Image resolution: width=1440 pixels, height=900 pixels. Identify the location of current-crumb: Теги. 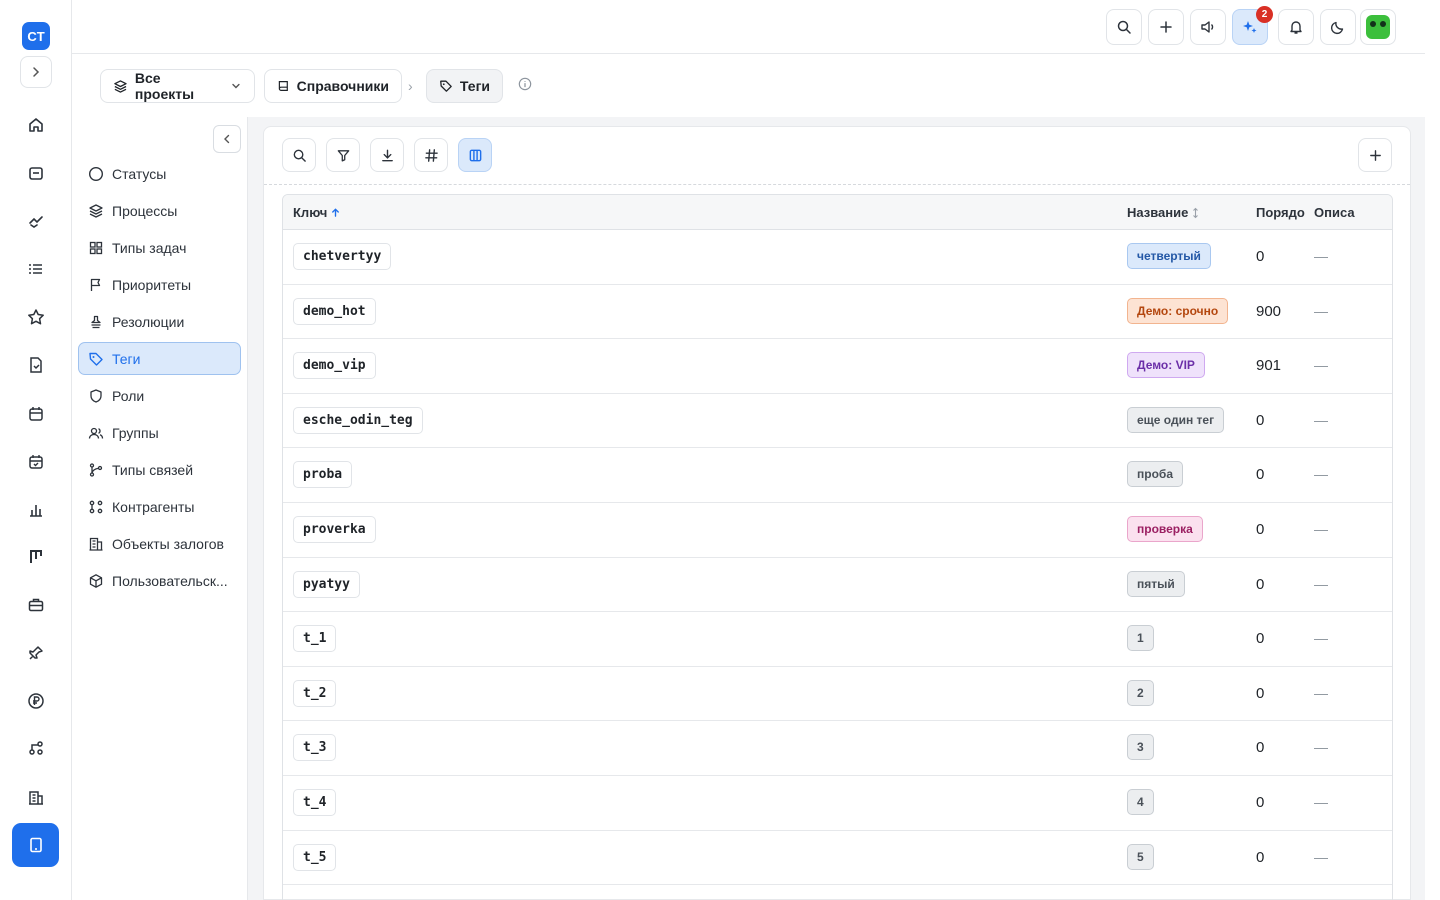
(464, 86).